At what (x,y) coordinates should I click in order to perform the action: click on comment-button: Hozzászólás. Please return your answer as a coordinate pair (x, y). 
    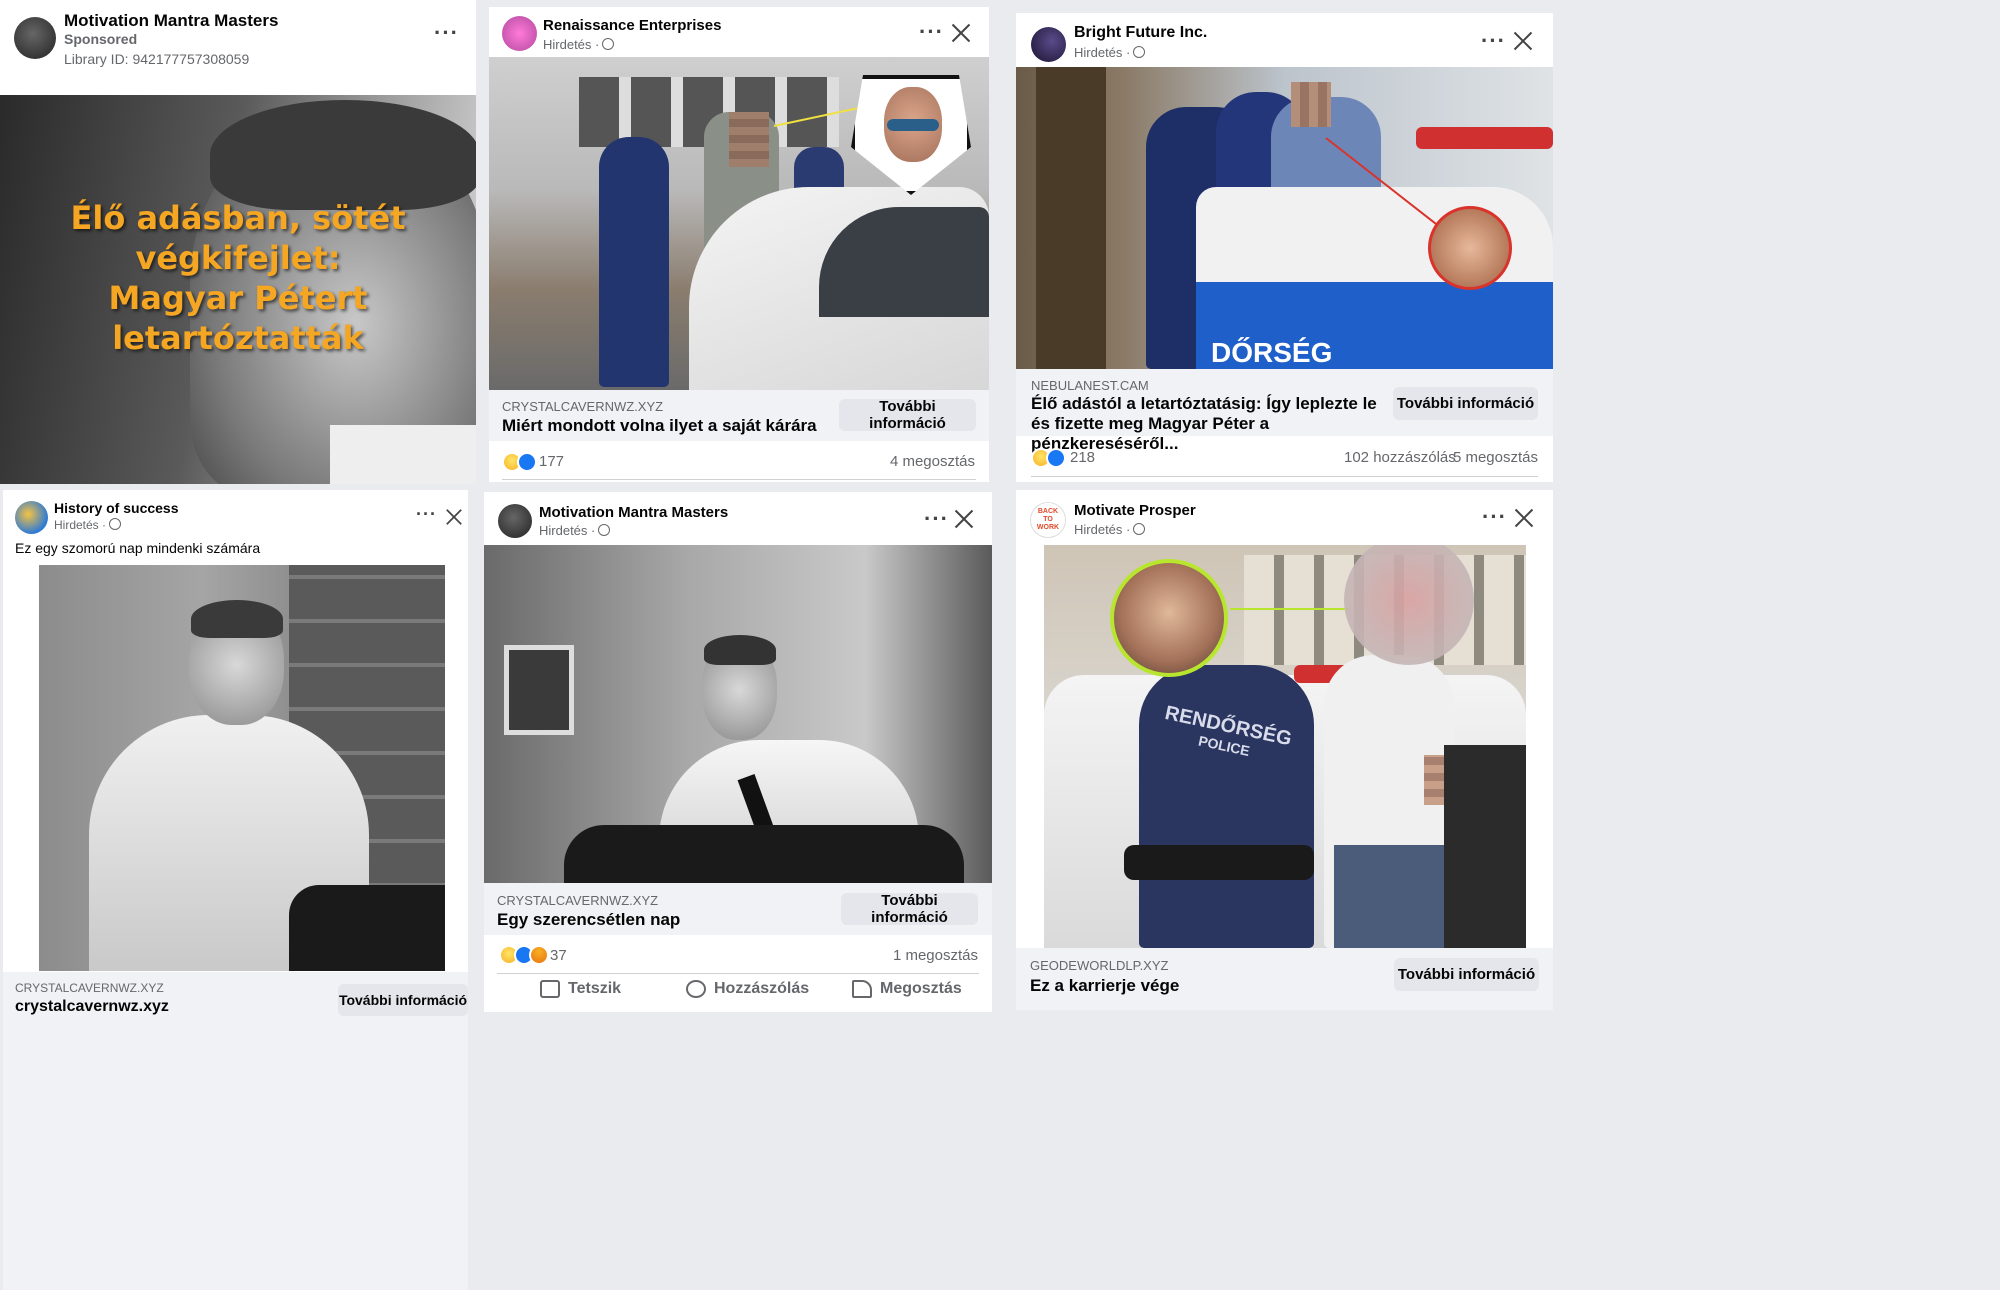
    Looking at the image, I should click on (747, 989).